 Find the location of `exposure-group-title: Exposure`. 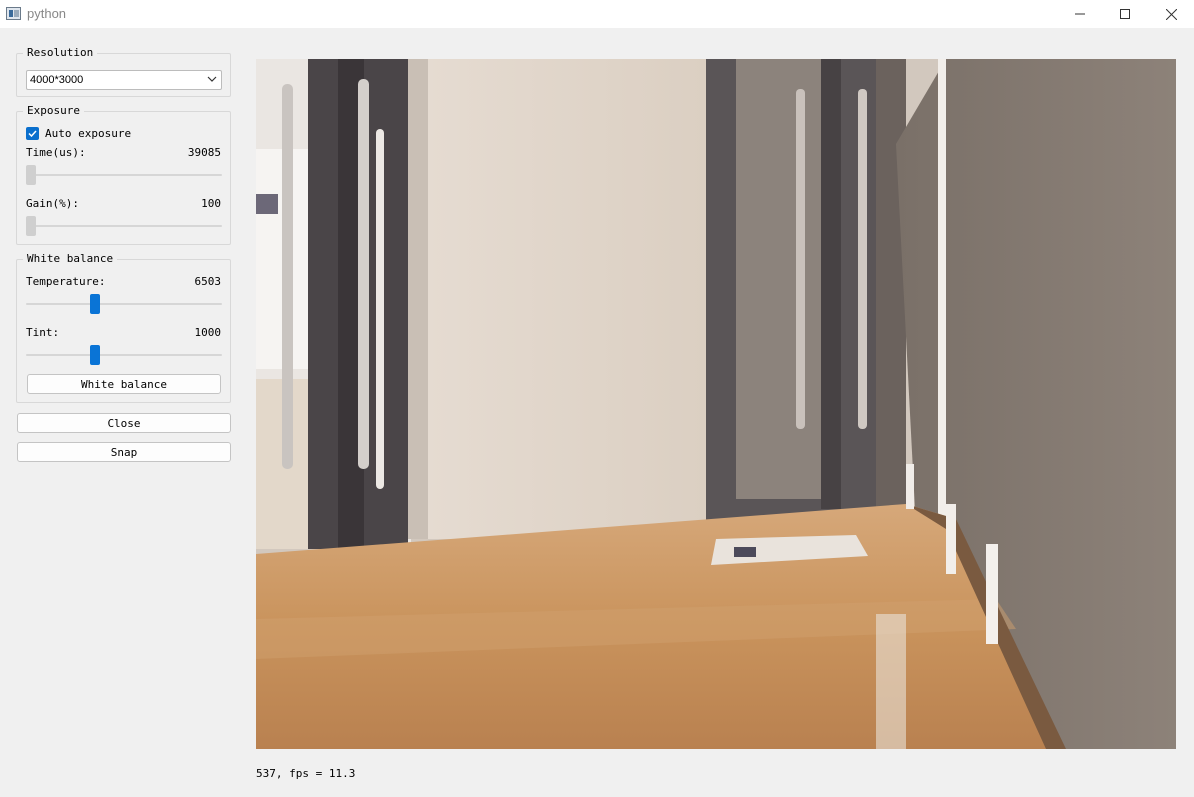

exposure-group-title: Exposure is located at coordinates (53, 111).